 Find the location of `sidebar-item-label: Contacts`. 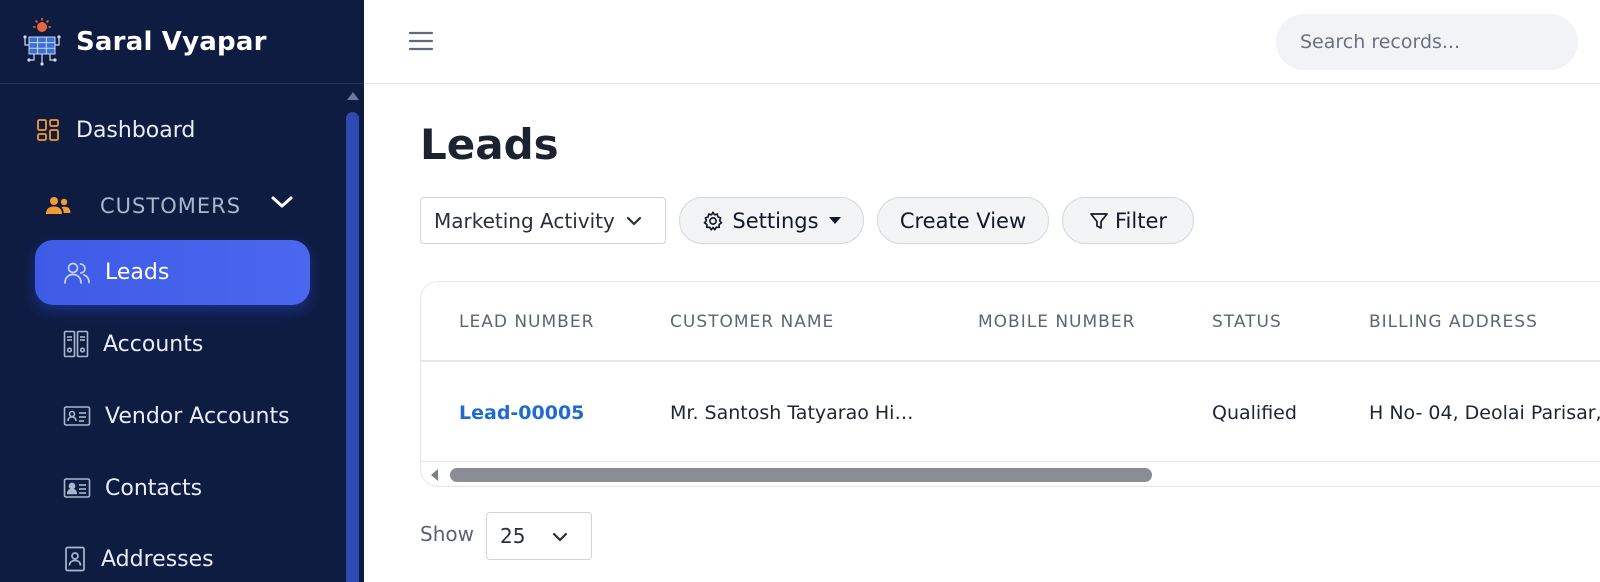

sidebar-item-label: Contacts is located at coordinates (154, 488).